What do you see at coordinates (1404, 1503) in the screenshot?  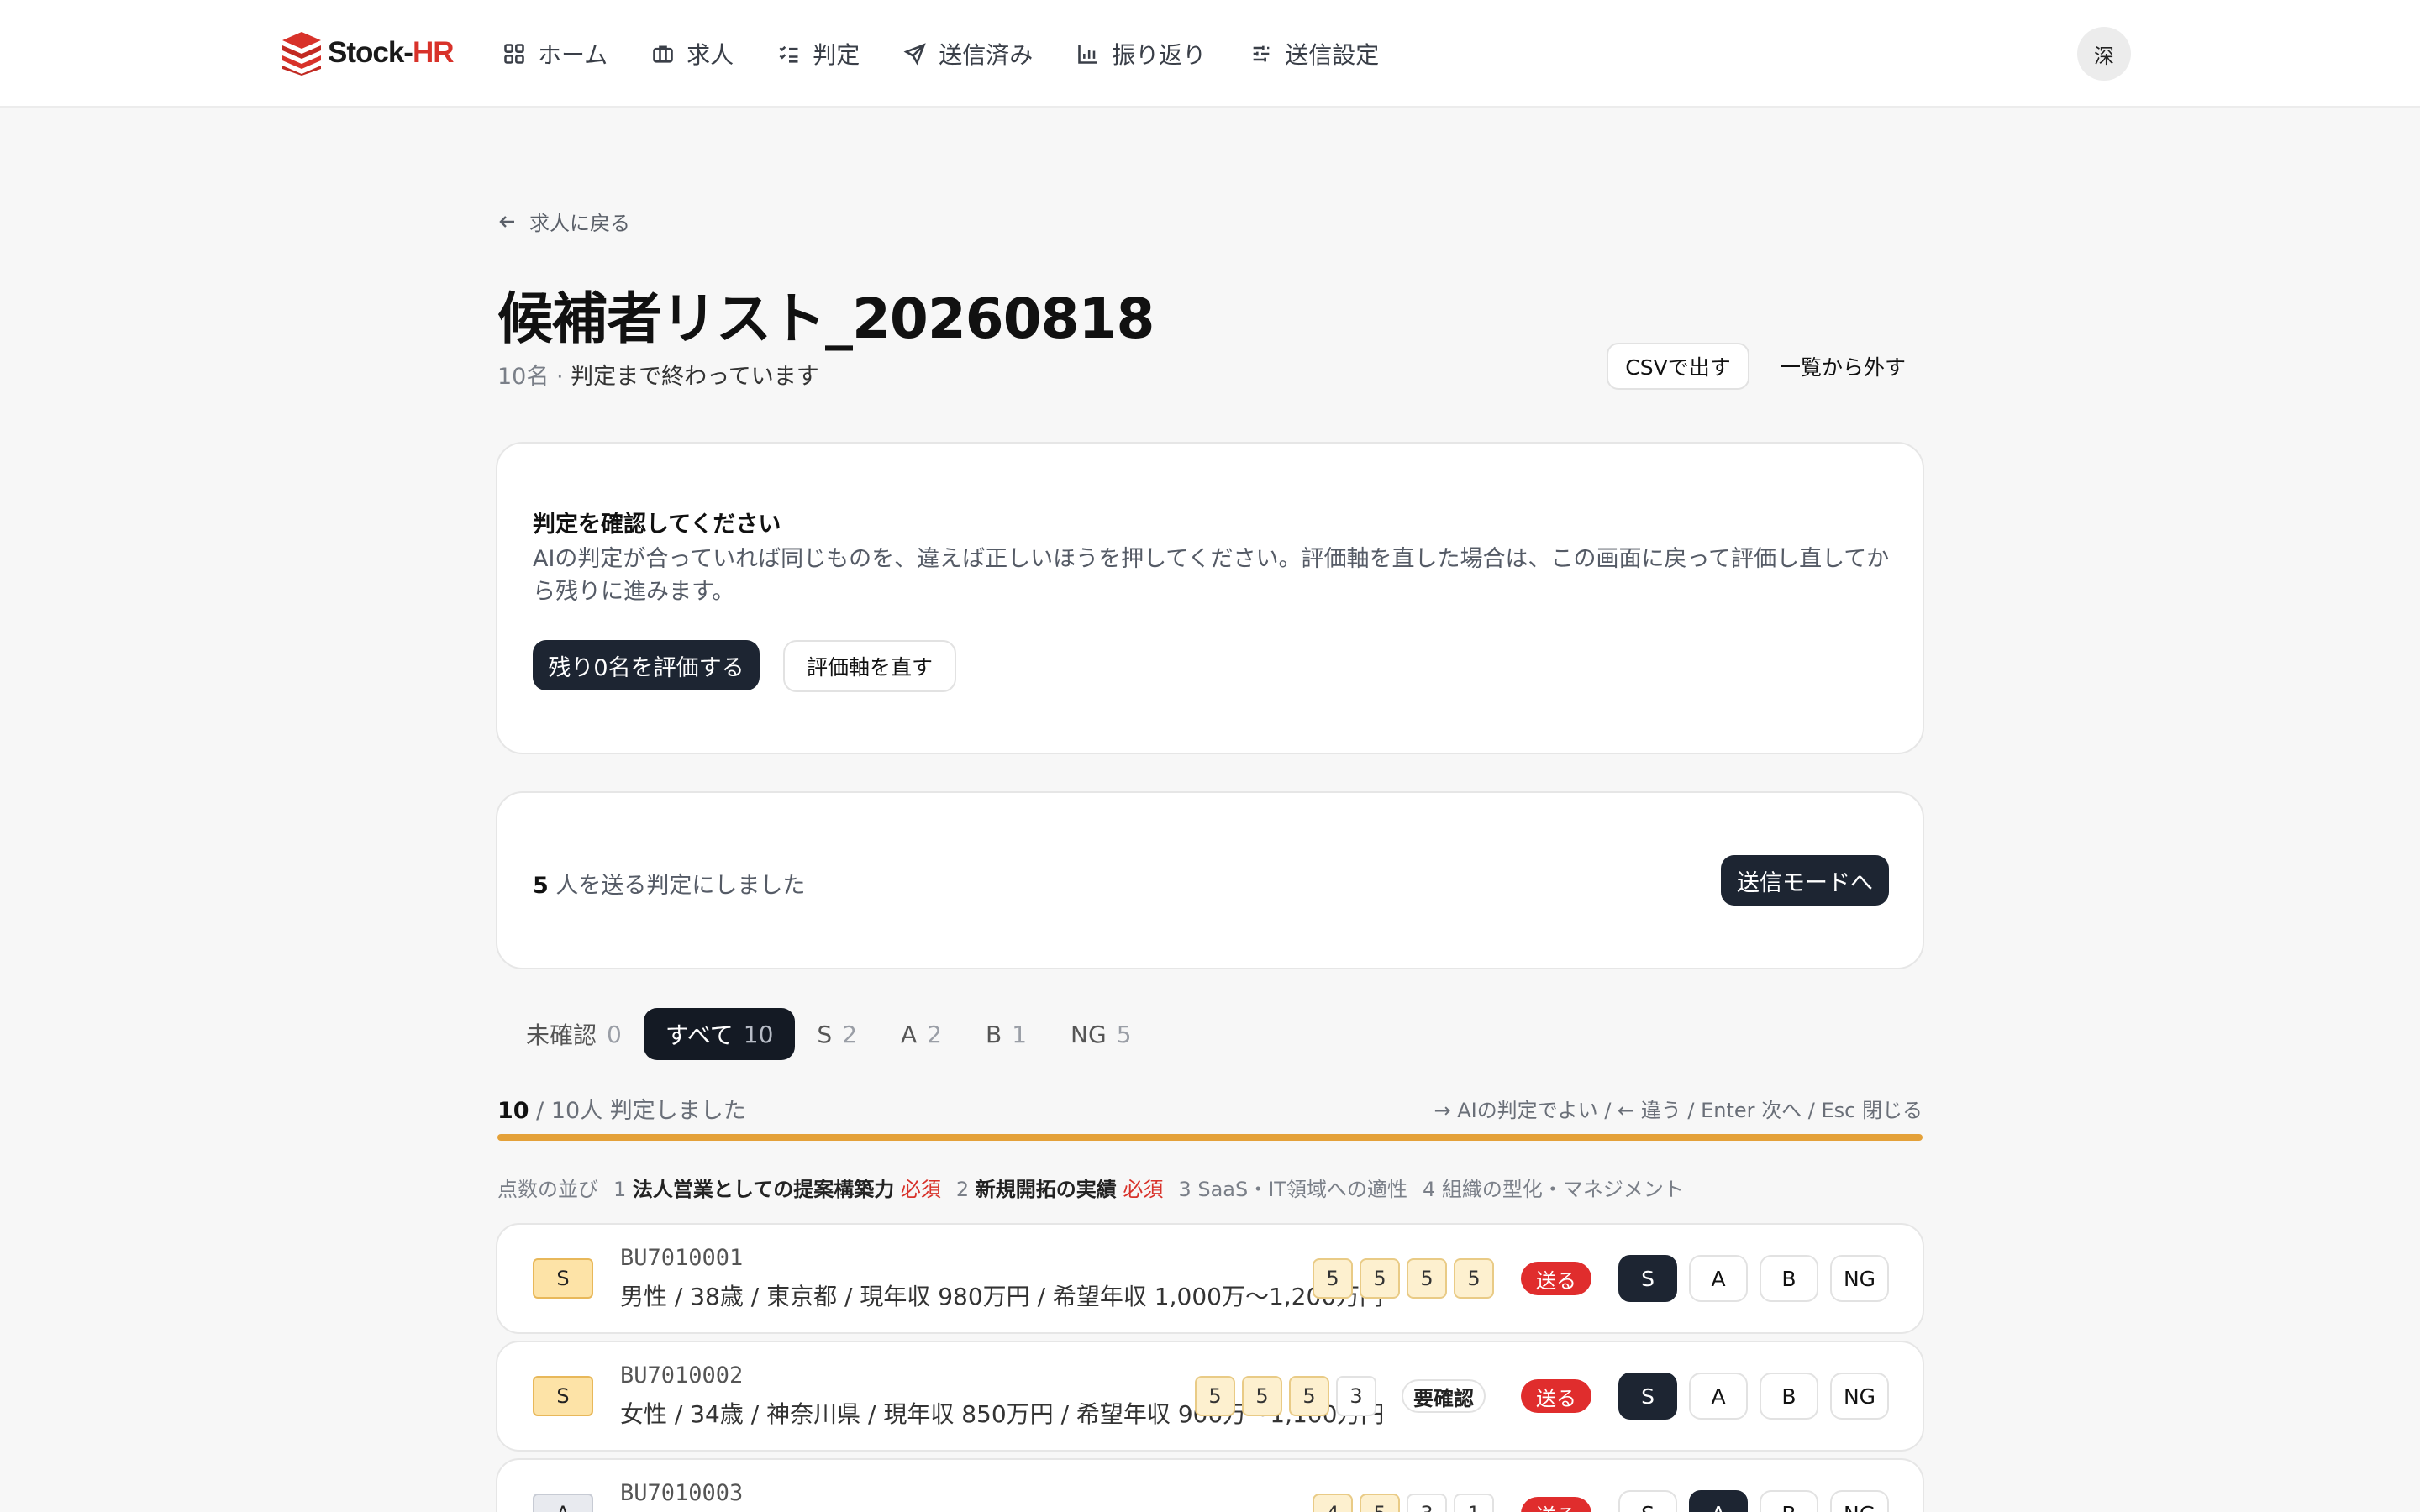 I see `axis-scores: 4 5 3 1` at bounding box center [1404, 1503].